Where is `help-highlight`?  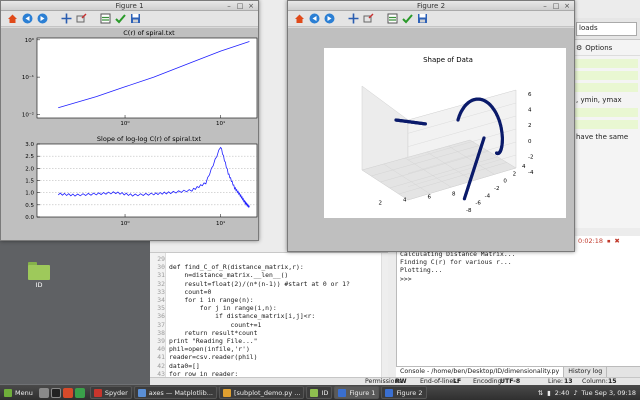 help-highlight is located at coordinates (606, 63).